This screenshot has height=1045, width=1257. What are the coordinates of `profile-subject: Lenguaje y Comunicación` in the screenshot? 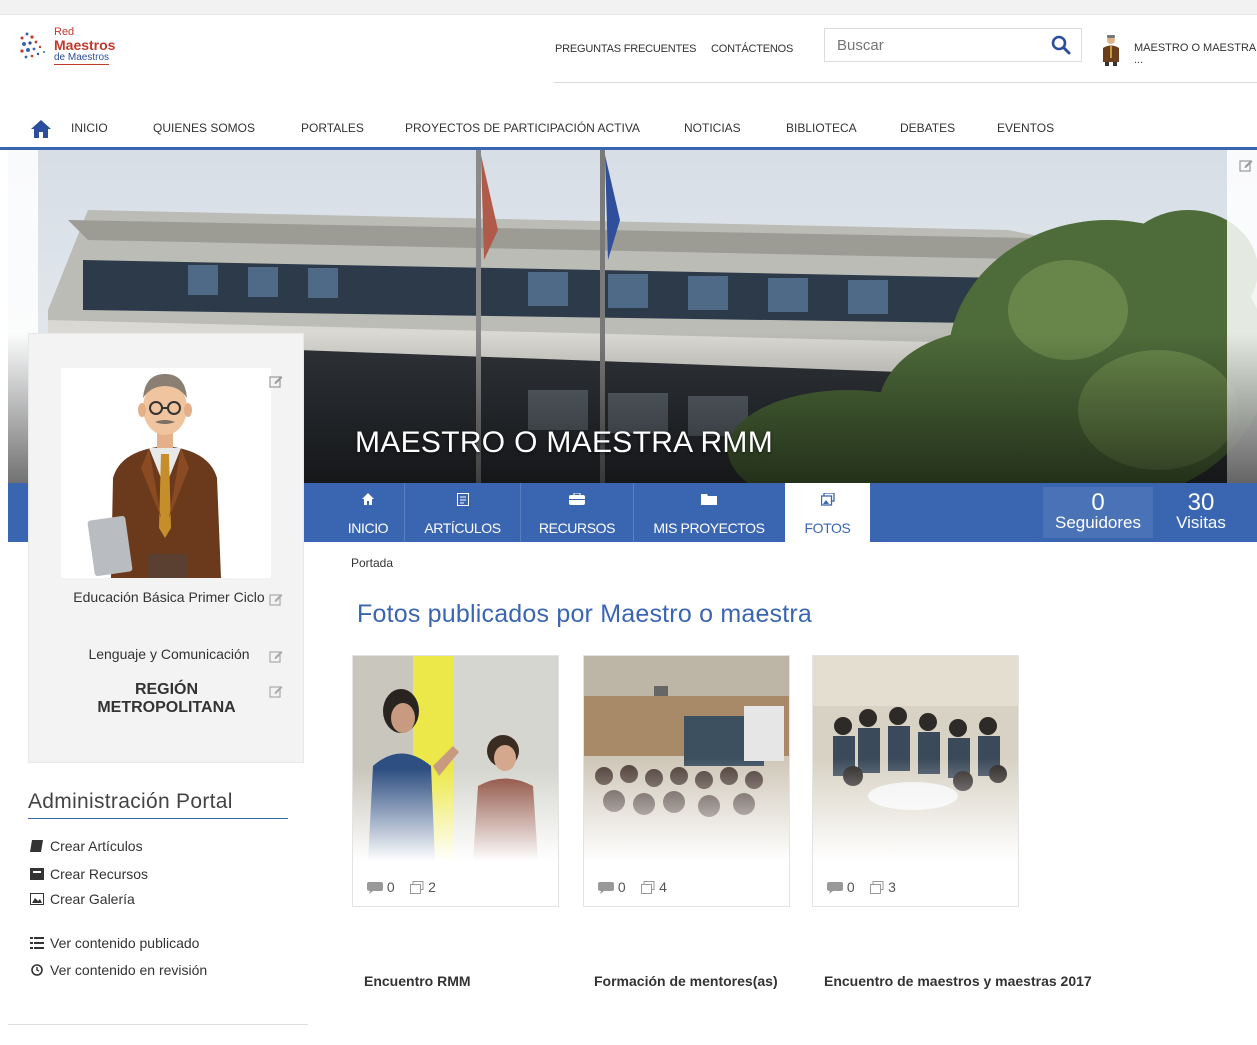 It's located at (169, 654).